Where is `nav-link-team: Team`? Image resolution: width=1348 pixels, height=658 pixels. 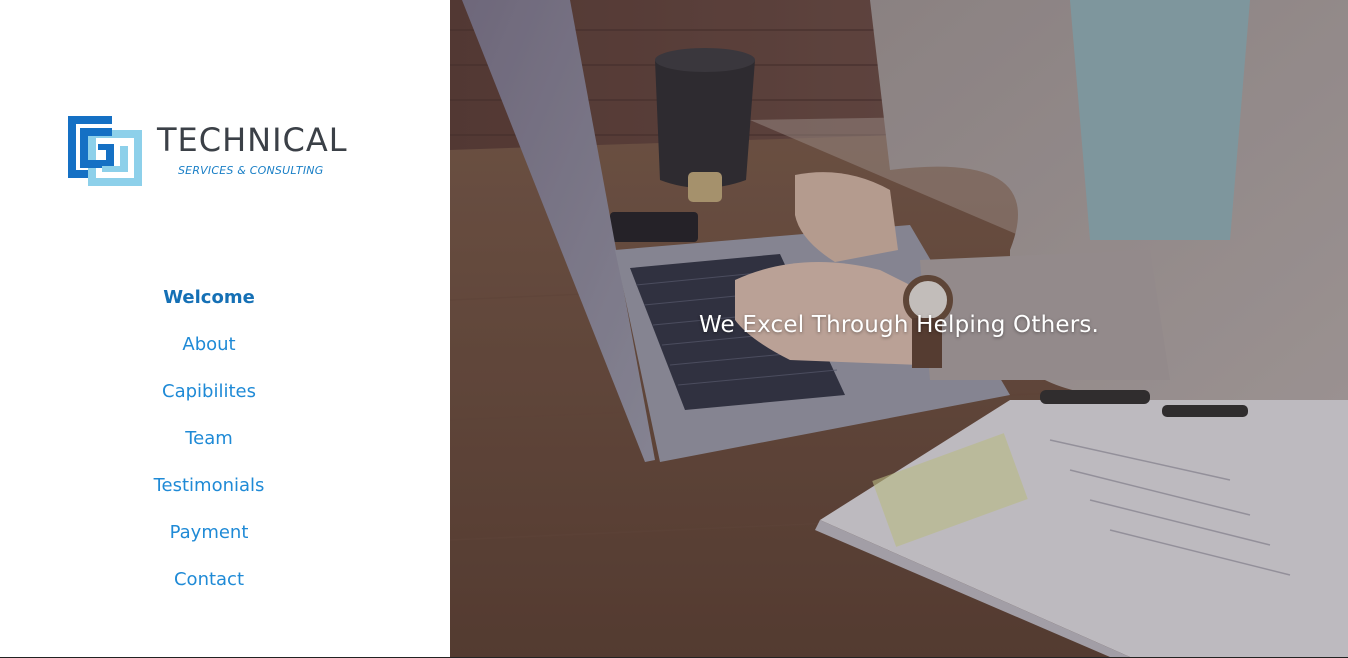
nav-link-team: Team is located at coordinates (209, 439).